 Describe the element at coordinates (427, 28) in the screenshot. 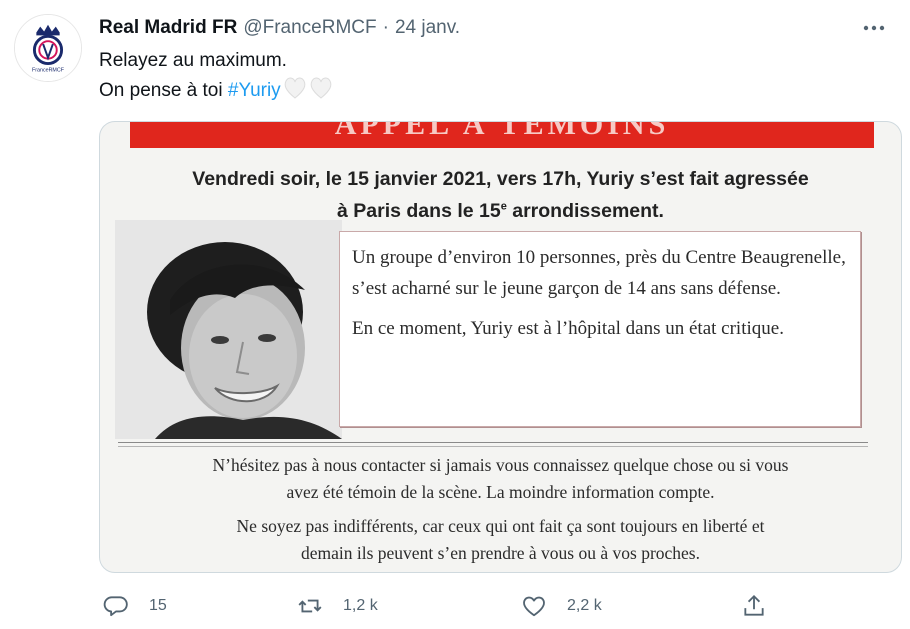

I see `tweet-date: 24 janv.` at that location.